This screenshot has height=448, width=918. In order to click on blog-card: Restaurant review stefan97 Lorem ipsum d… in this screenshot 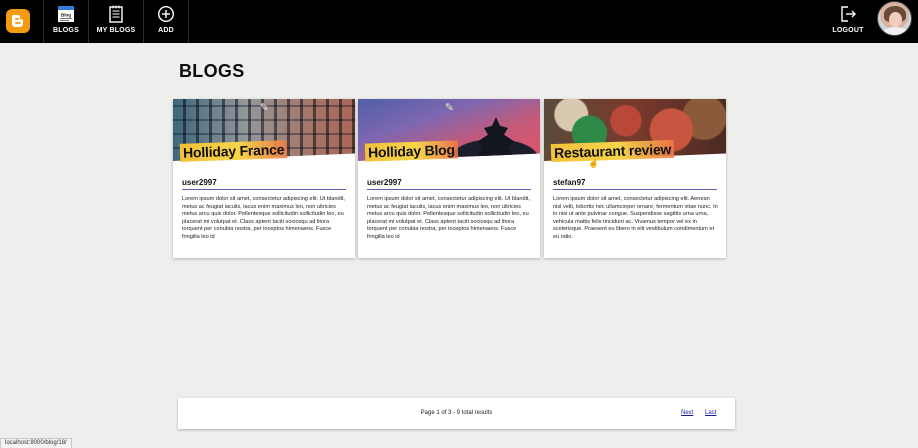, I will do `click(635, 178)`.